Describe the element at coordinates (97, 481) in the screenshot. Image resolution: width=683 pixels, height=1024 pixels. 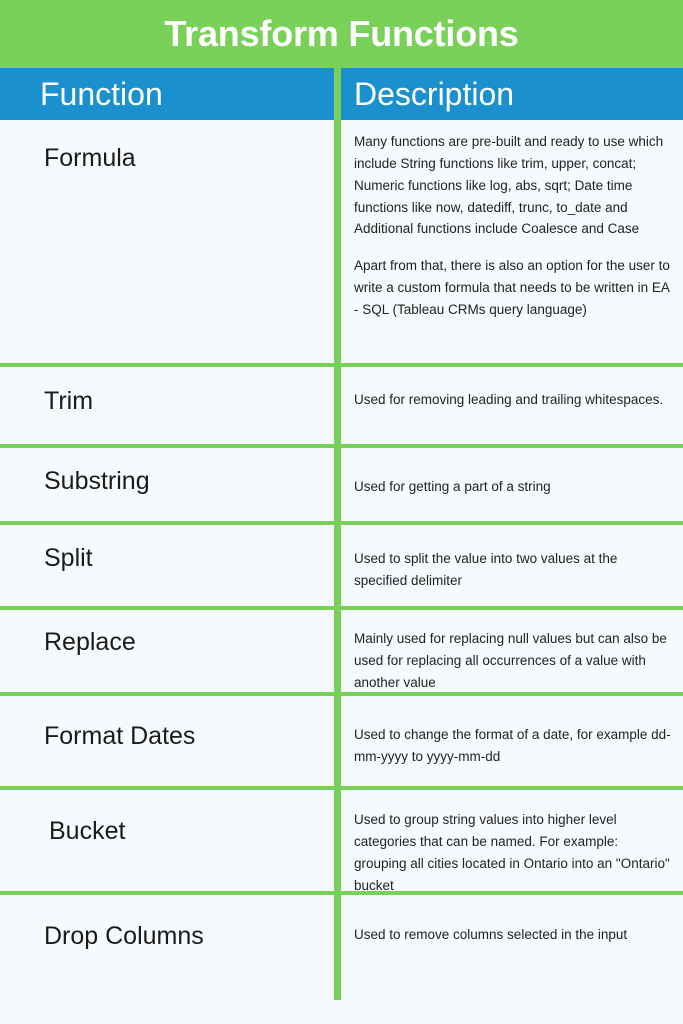
I see `function-name: Substring` at that location.